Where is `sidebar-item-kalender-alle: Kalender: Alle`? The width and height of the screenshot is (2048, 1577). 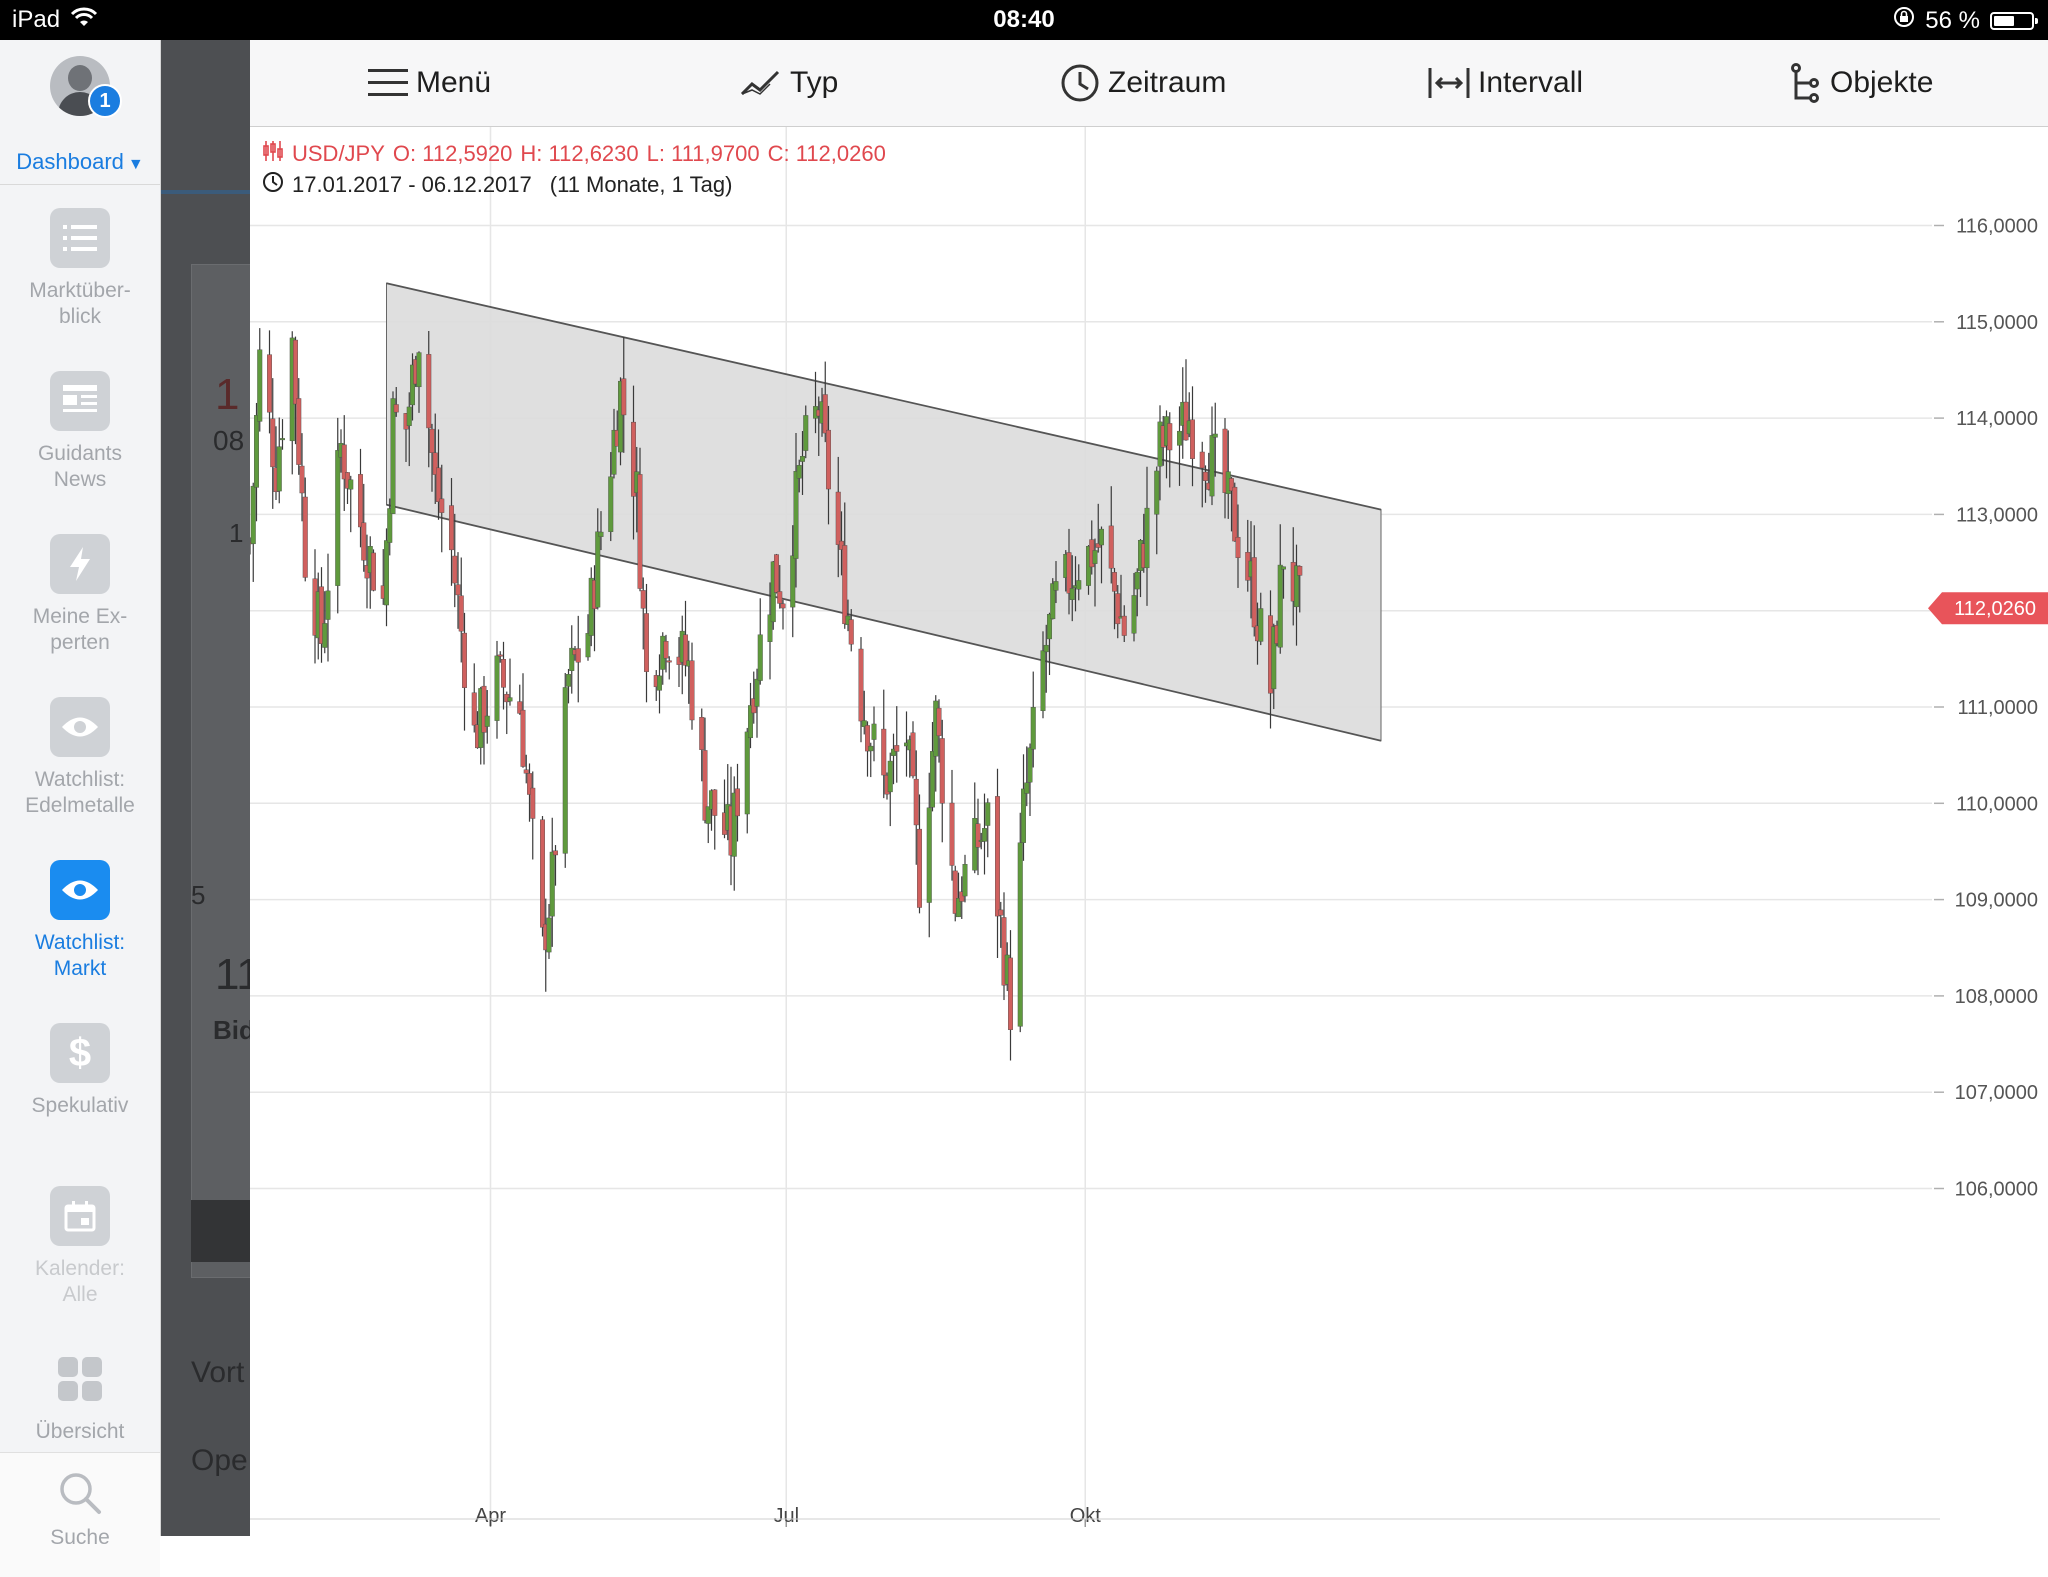
sidebar-item-kalender-alle: Kalender: Alle is located at coordinates (80, 1261).